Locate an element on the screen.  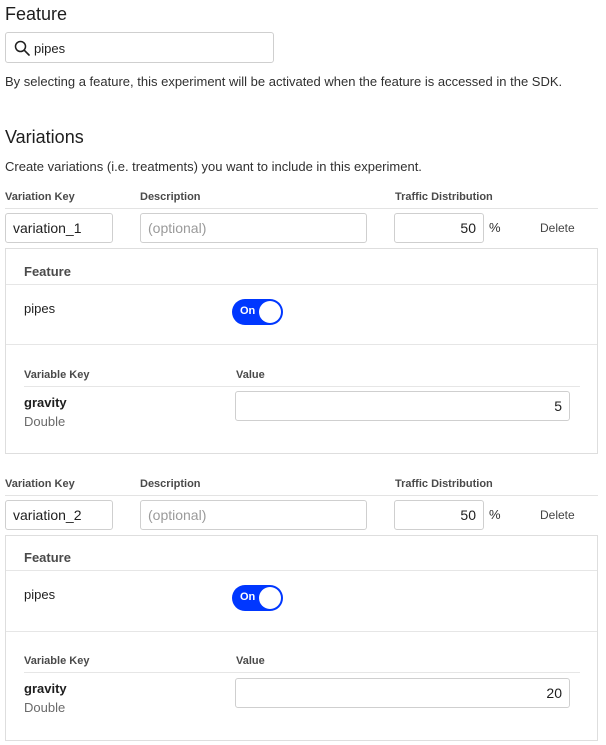
feature-search-box is located at coordinates (139, 47).